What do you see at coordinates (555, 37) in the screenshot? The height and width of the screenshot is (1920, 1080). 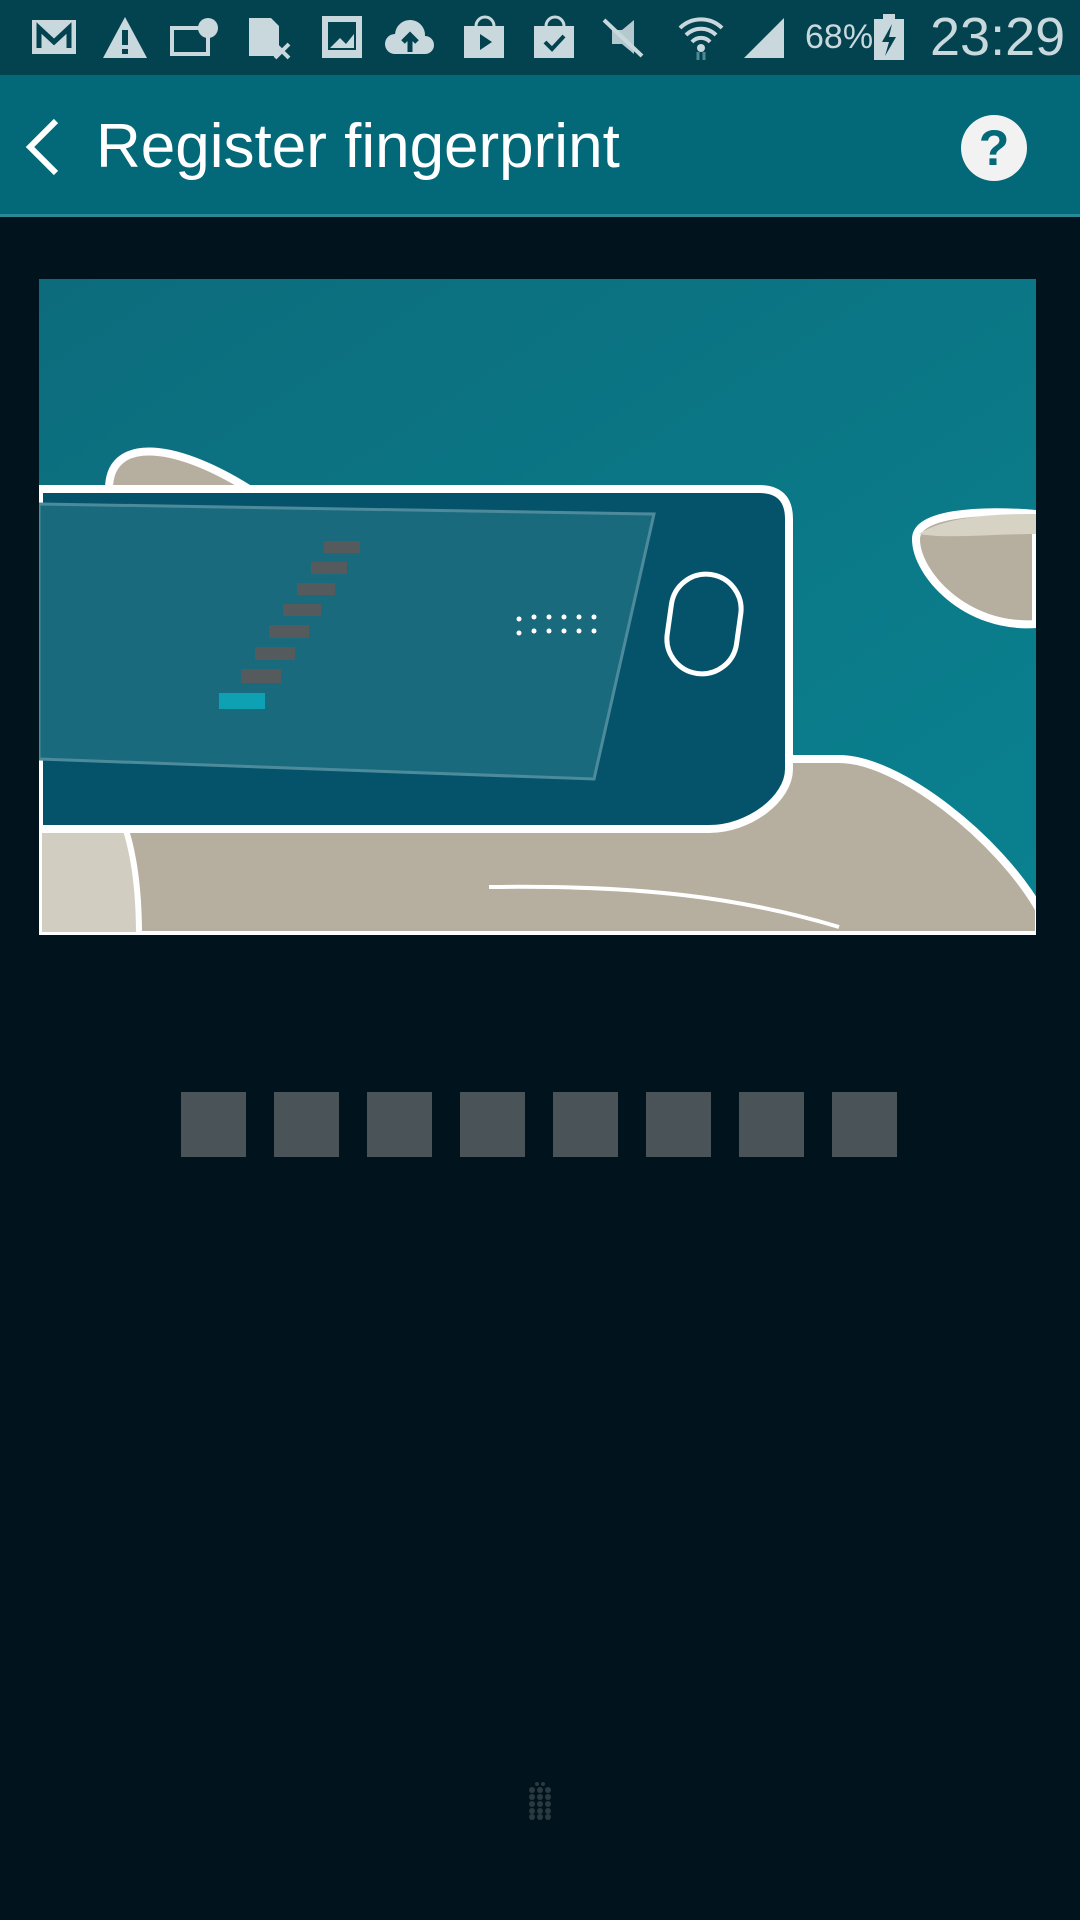 I see `store-check-icon` at bounding box center [555, 37].